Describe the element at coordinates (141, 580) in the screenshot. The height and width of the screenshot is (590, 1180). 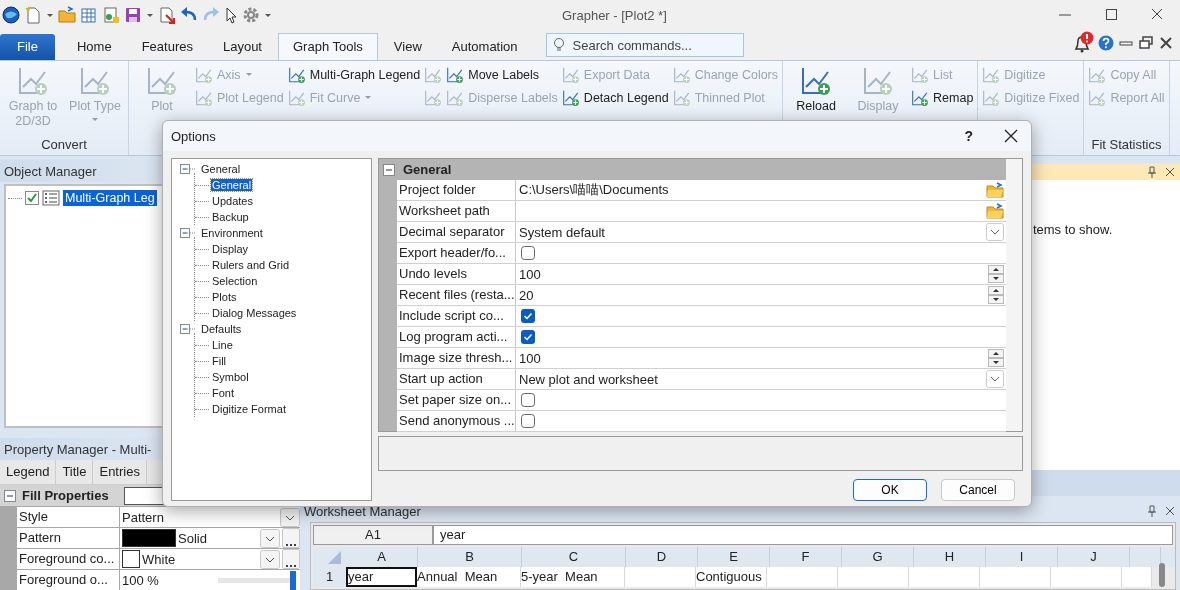
I see `property-value: 100 %` at that location.